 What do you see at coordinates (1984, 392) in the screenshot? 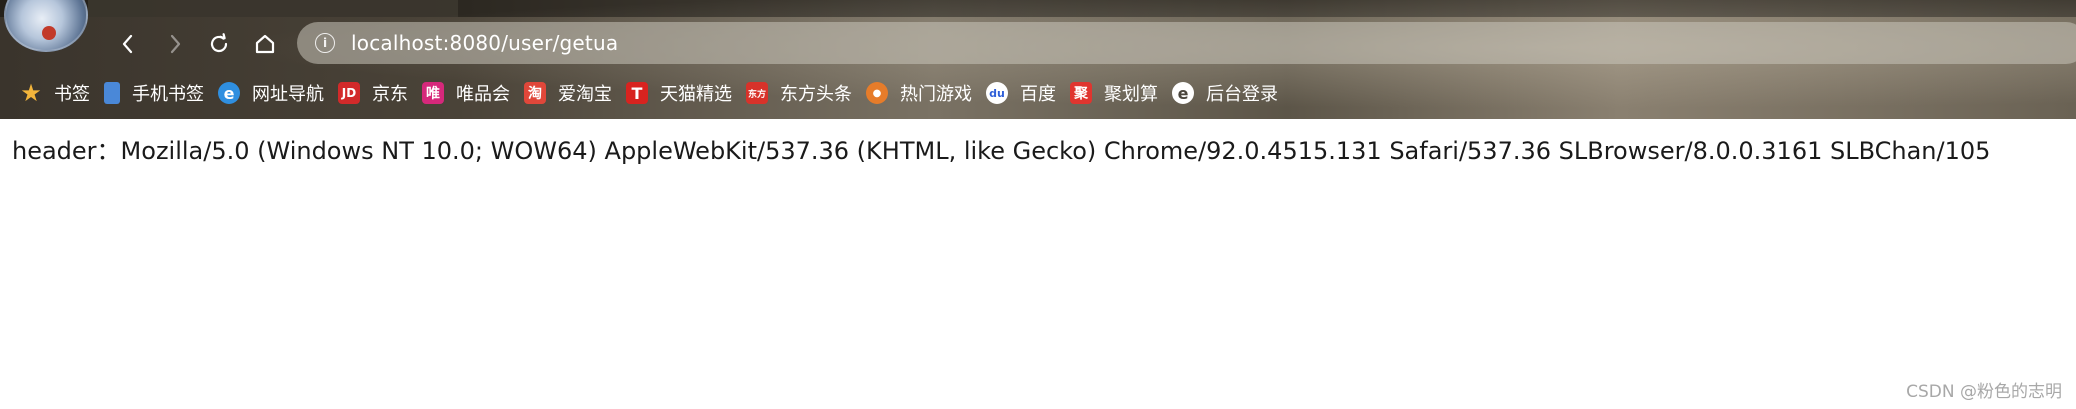
I see `csdn-watermark: CSDN @粉色的志明` at bounding box center [1984, 392].